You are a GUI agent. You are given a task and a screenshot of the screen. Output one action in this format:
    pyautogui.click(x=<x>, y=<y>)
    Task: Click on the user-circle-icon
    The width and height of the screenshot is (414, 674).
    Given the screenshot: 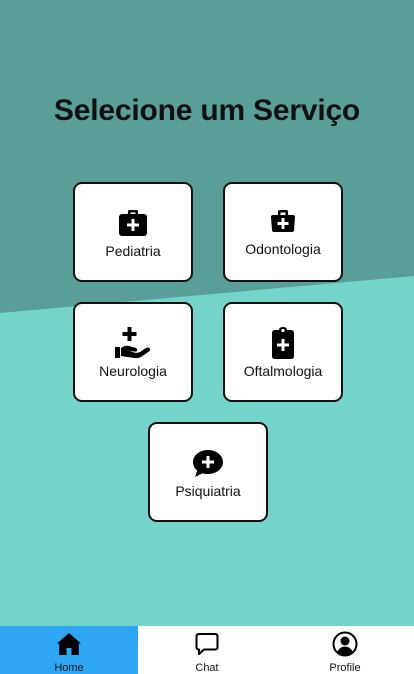 What is the action you would take?
    pyautogui.click(x=345, y=644)
    